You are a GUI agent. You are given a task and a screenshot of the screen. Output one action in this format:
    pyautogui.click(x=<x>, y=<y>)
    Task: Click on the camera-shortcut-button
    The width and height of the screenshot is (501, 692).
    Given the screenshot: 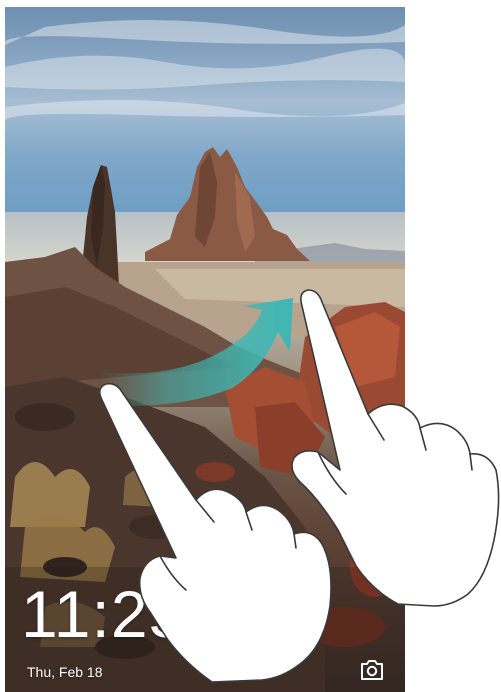 What is the action you would take?
    pyautogui.click(x=372, y=670)
    